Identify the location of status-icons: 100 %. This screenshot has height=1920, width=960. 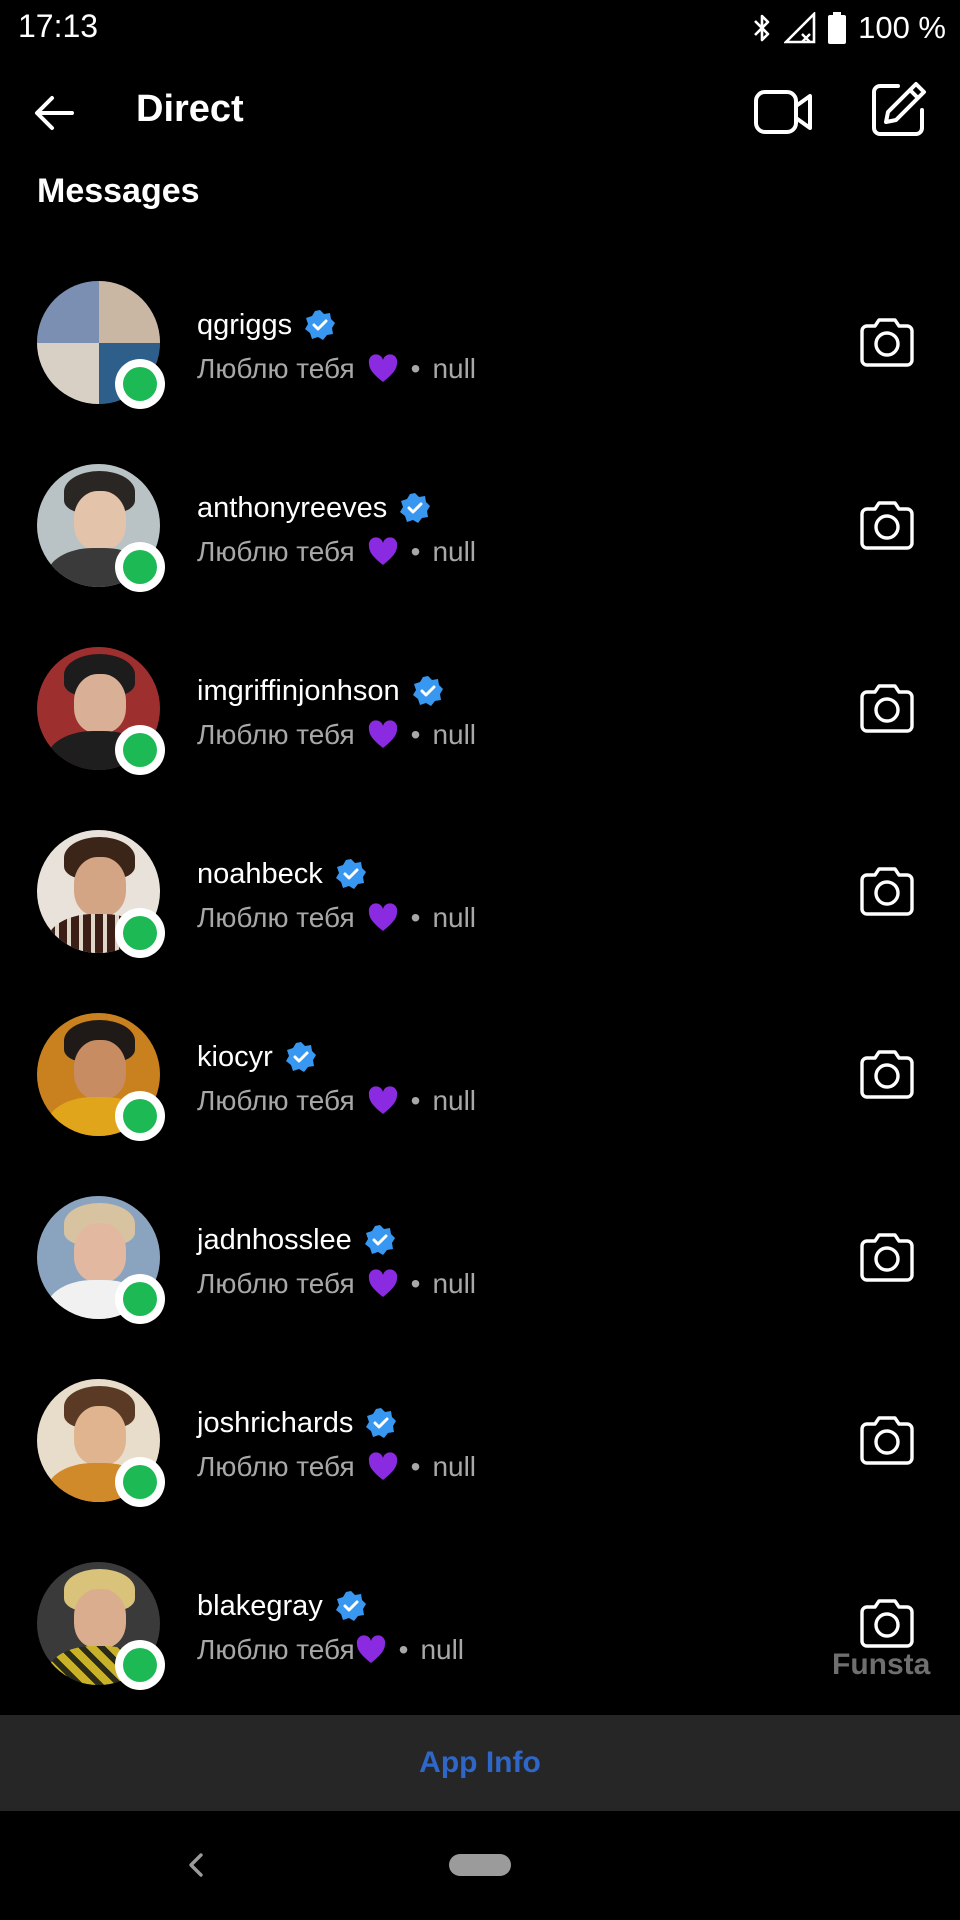
(849, 28).